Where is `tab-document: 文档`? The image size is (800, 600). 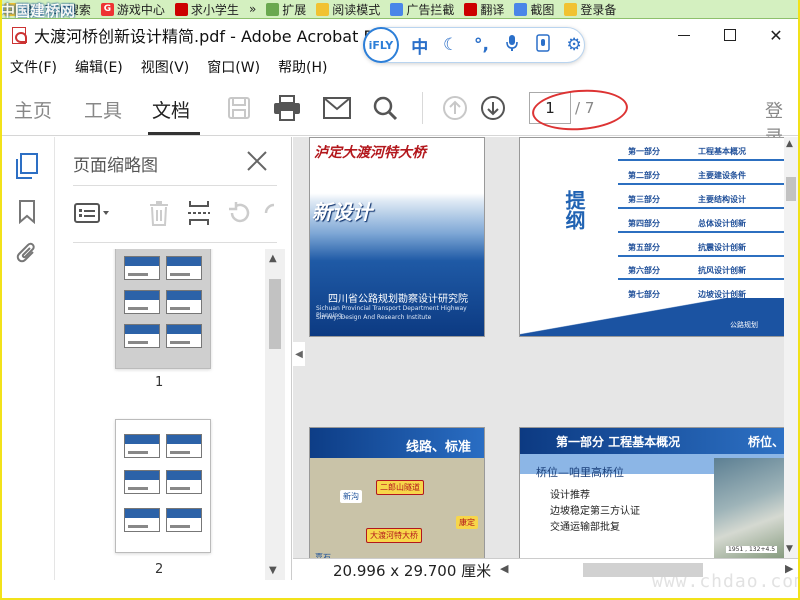
tab-document: 文档 is located at coordinates (171, 109).